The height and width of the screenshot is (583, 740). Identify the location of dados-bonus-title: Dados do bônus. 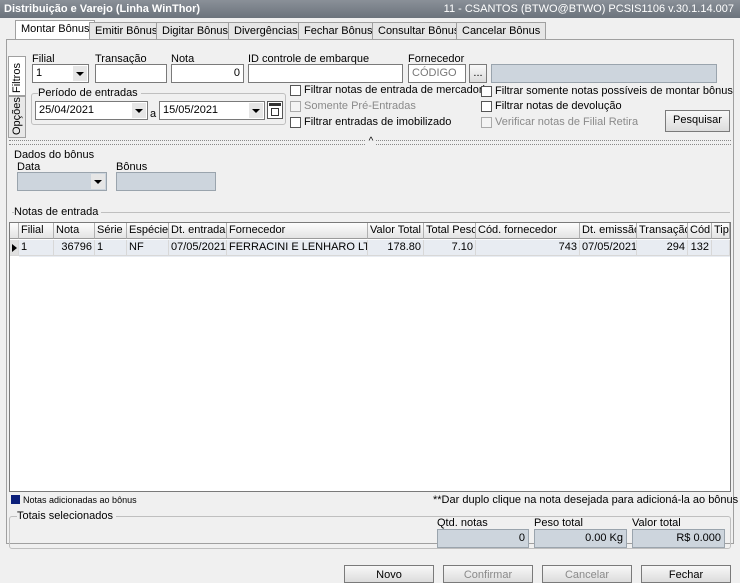
(54, 155).